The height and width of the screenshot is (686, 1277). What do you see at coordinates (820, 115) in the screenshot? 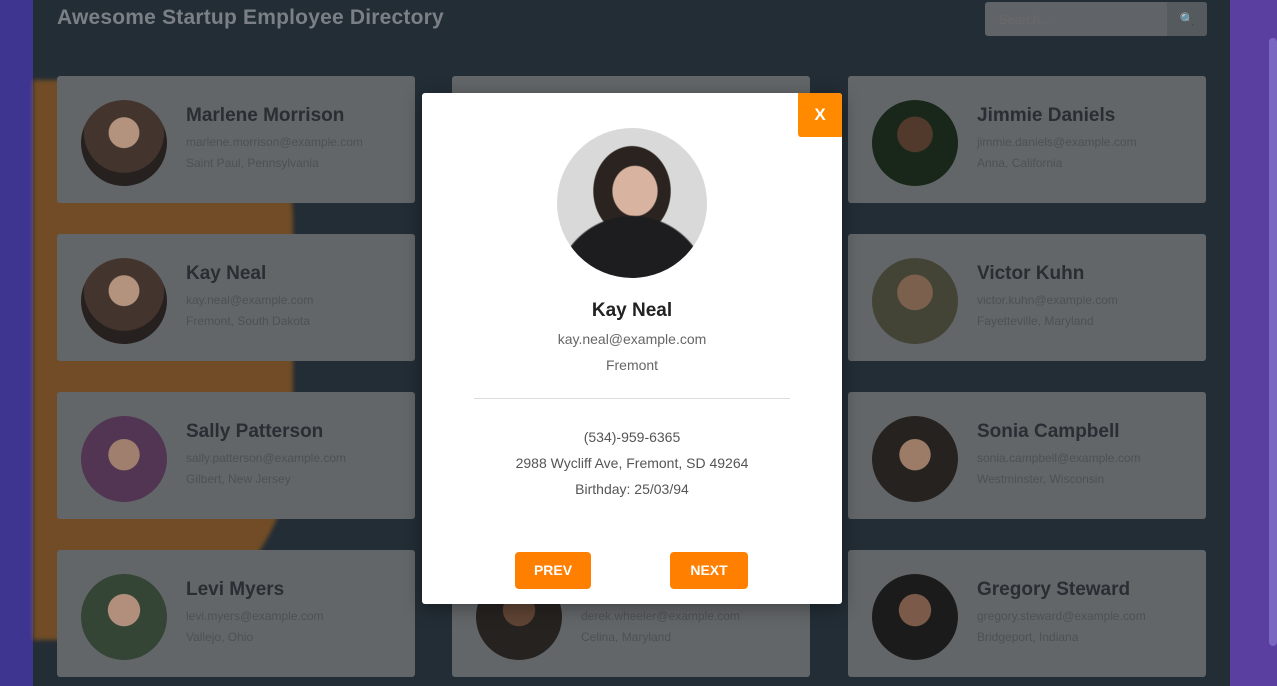
I see `close-button: X` at bounding box center [820, 115].